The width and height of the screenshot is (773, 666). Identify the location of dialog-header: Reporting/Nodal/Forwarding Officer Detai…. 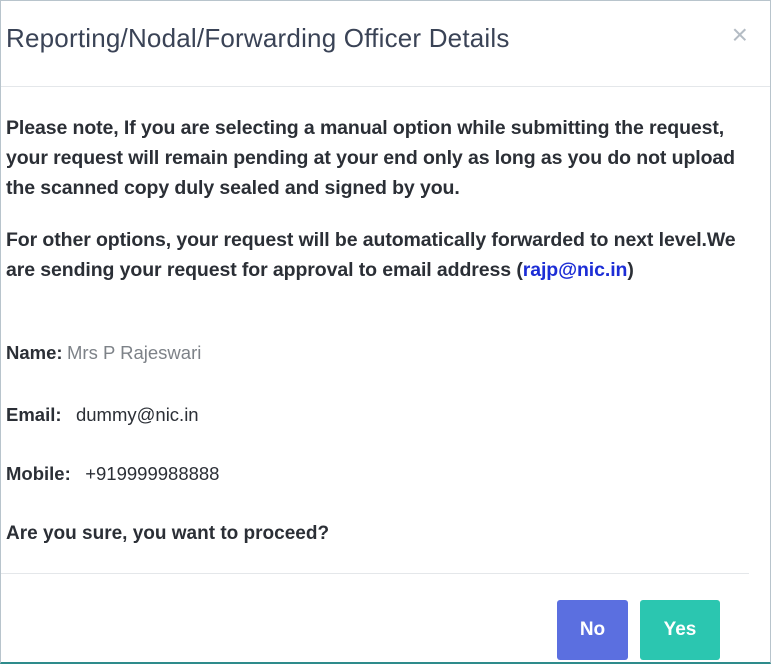
(385, 44).